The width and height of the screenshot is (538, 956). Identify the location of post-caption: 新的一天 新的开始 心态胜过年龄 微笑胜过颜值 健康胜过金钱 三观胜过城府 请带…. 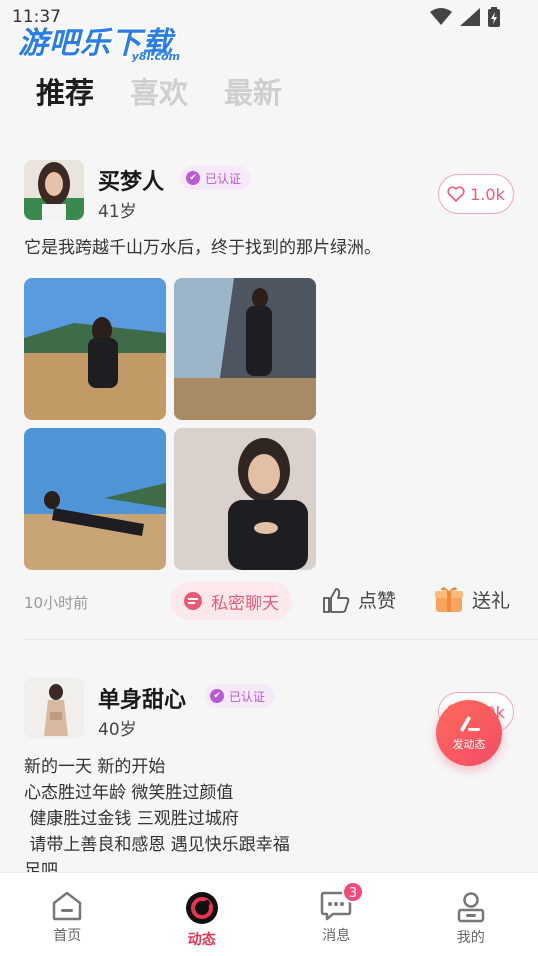
(157, 813).